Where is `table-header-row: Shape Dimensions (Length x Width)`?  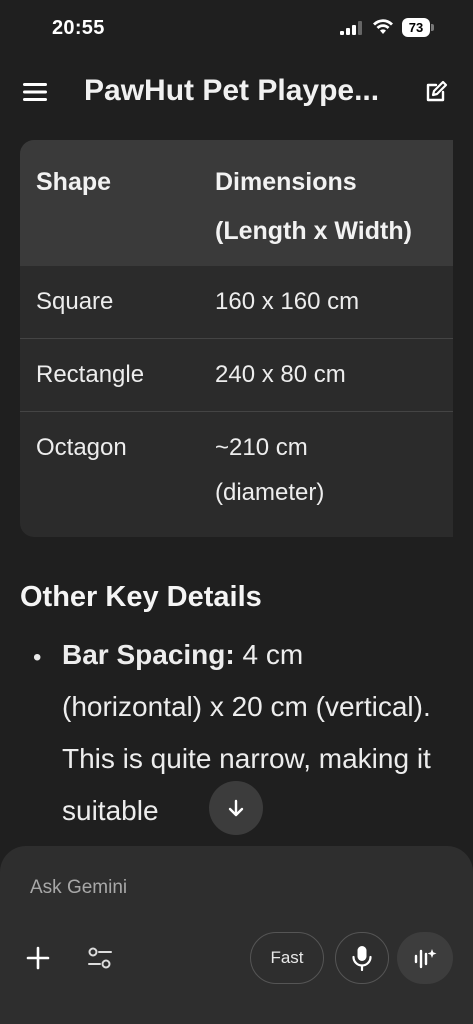
table-header-row: Shape Dimensions (Length x Width) is located at coordinates (236, 203).